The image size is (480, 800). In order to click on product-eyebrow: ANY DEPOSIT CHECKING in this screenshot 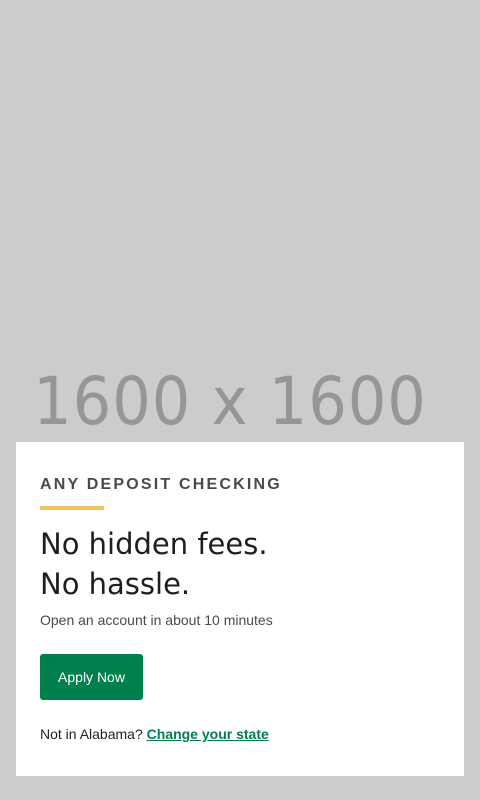, I will do `click(161, 484)`.